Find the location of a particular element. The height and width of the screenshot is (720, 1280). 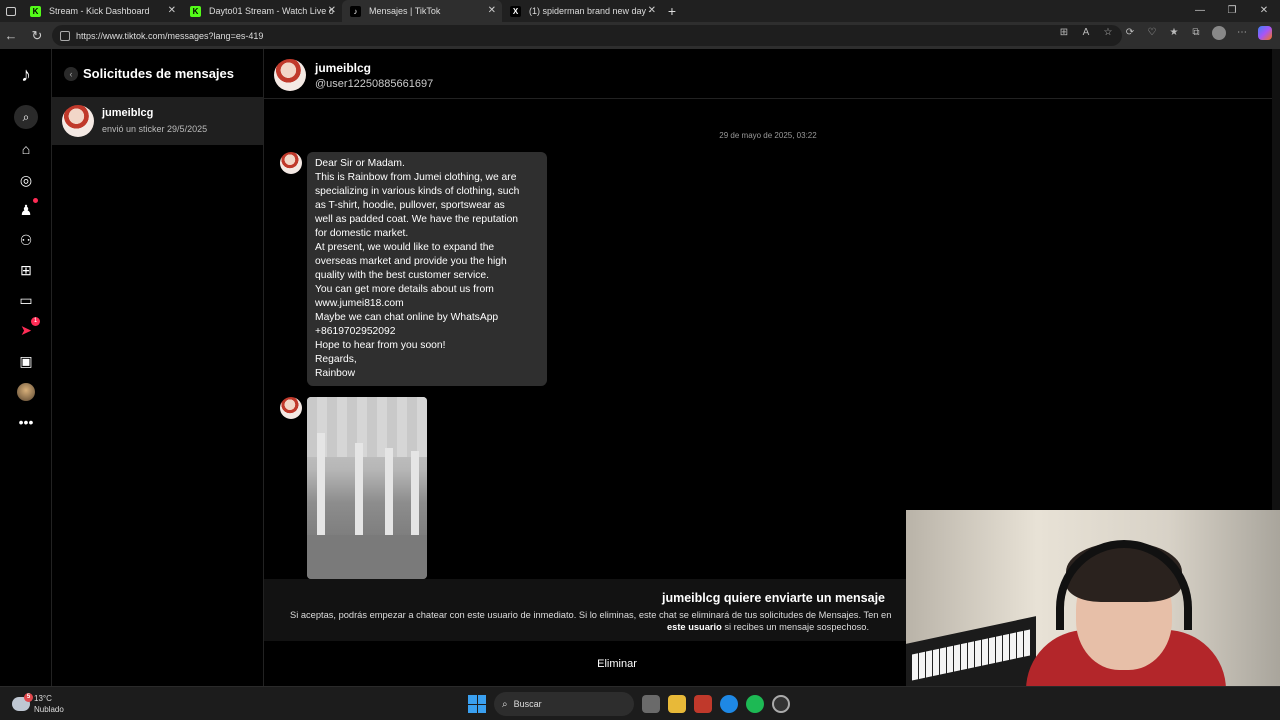

banner-title: jumeiblcg quiere enviarte un mensaje is located at coordinates (773, 598).